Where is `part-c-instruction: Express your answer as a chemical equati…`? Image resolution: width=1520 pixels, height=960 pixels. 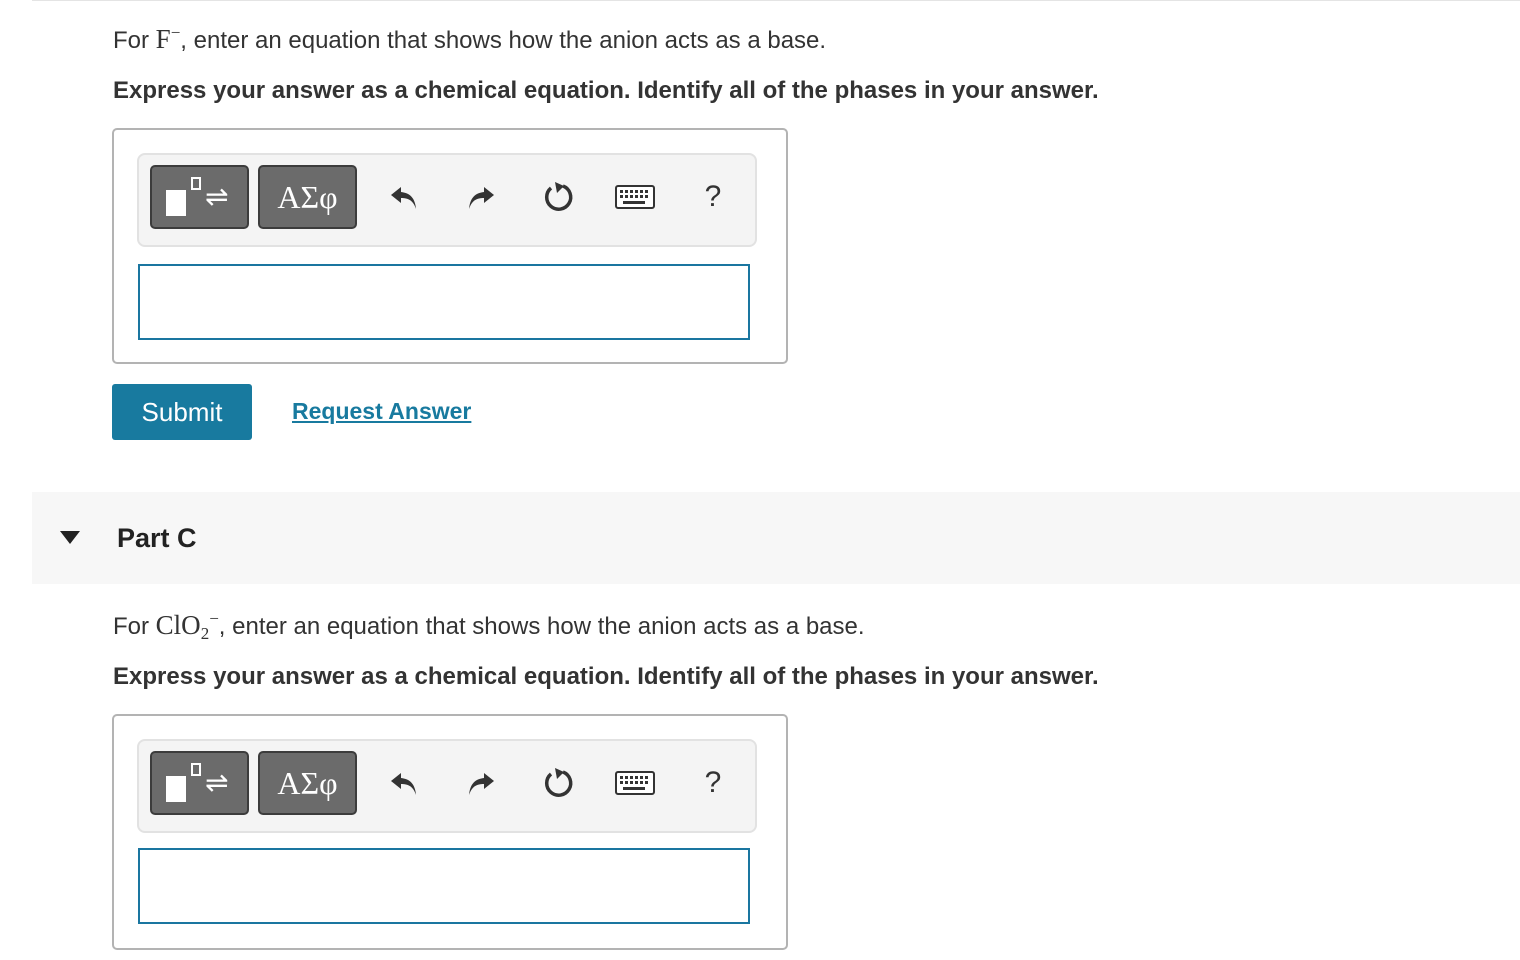
part-c-instruction: Express your answer as a chemical equati… is located at coordinates (606, 676).